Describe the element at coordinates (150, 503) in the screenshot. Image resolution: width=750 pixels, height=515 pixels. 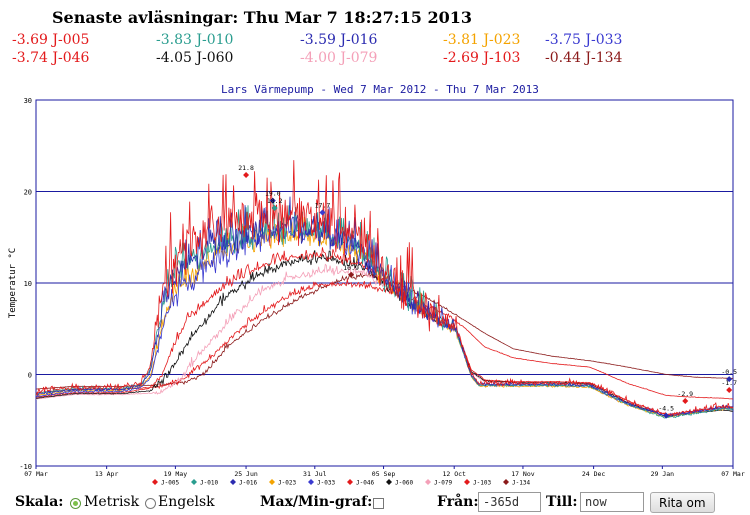
I see `imperial-radio` at that location.